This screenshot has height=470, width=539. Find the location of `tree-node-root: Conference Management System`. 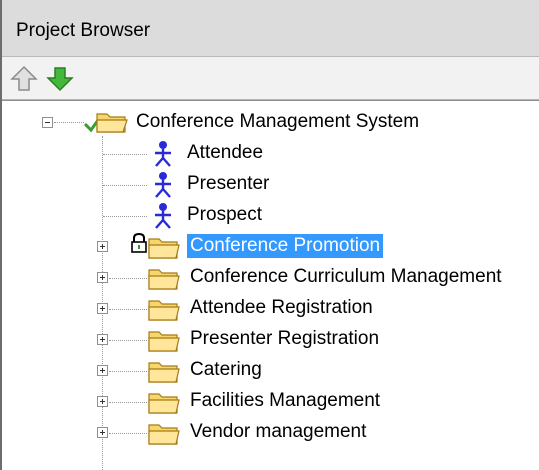

tree-node-root: Conference Management System is located at coordinates (270, 123).